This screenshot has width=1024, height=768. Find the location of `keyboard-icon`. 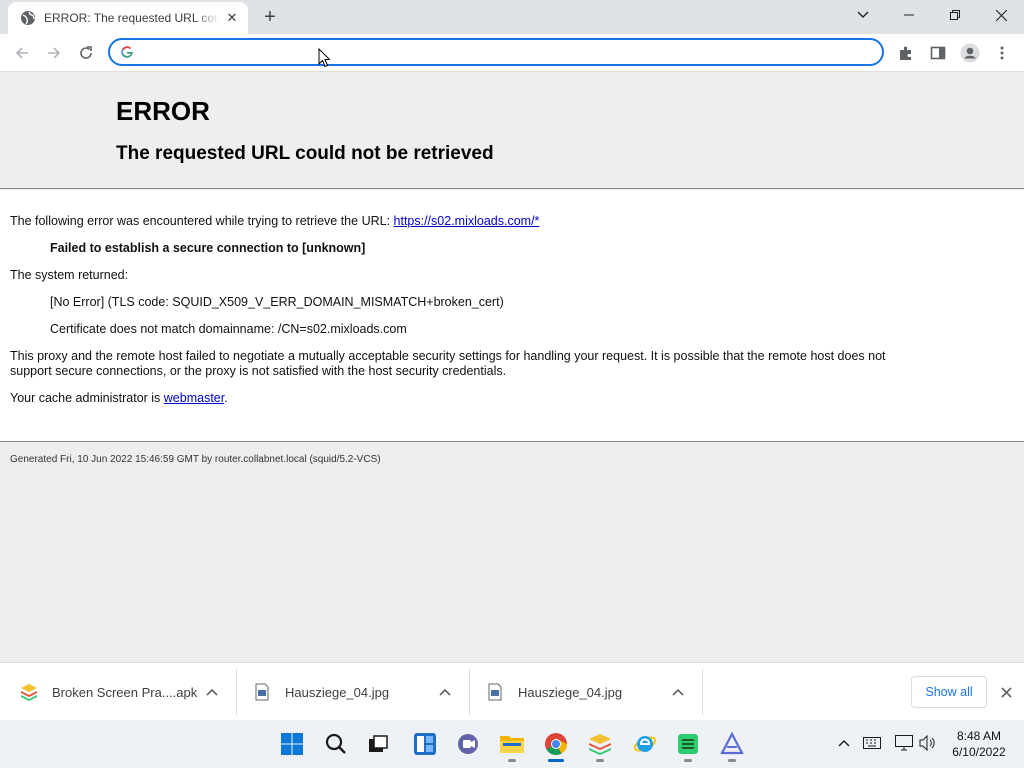

keyboard-icon is located at coordinates (872, 743).